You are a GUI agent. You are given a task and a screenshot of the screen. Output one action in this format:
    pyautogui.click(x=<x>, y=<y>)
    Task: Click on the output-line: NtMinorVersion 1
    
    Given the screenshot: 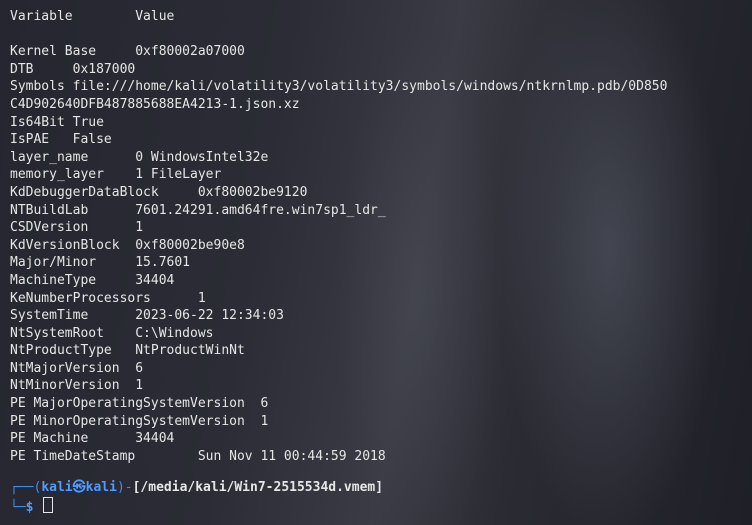 What is the action you would take?
    pyautogui.click(x=77, y=386)
    